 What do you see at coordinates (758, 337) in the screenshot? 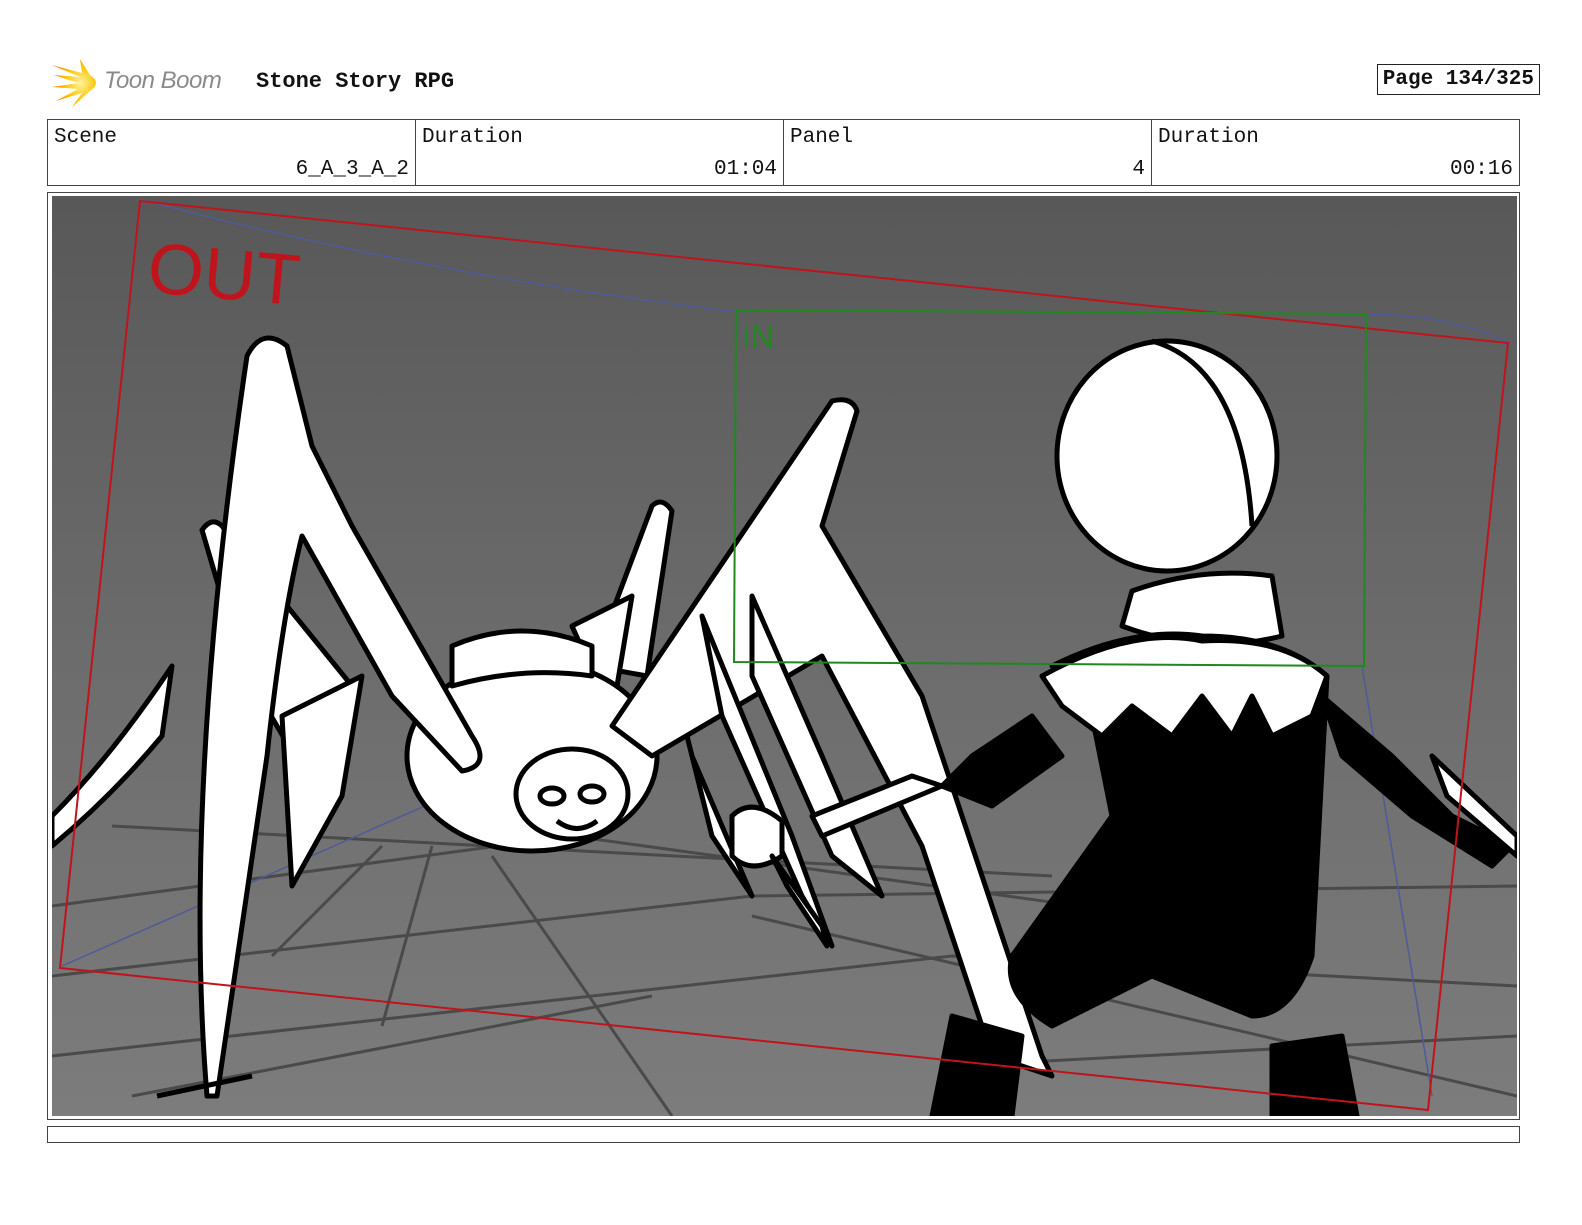
I see `in-label: IN` at bounding box center [758, 337].